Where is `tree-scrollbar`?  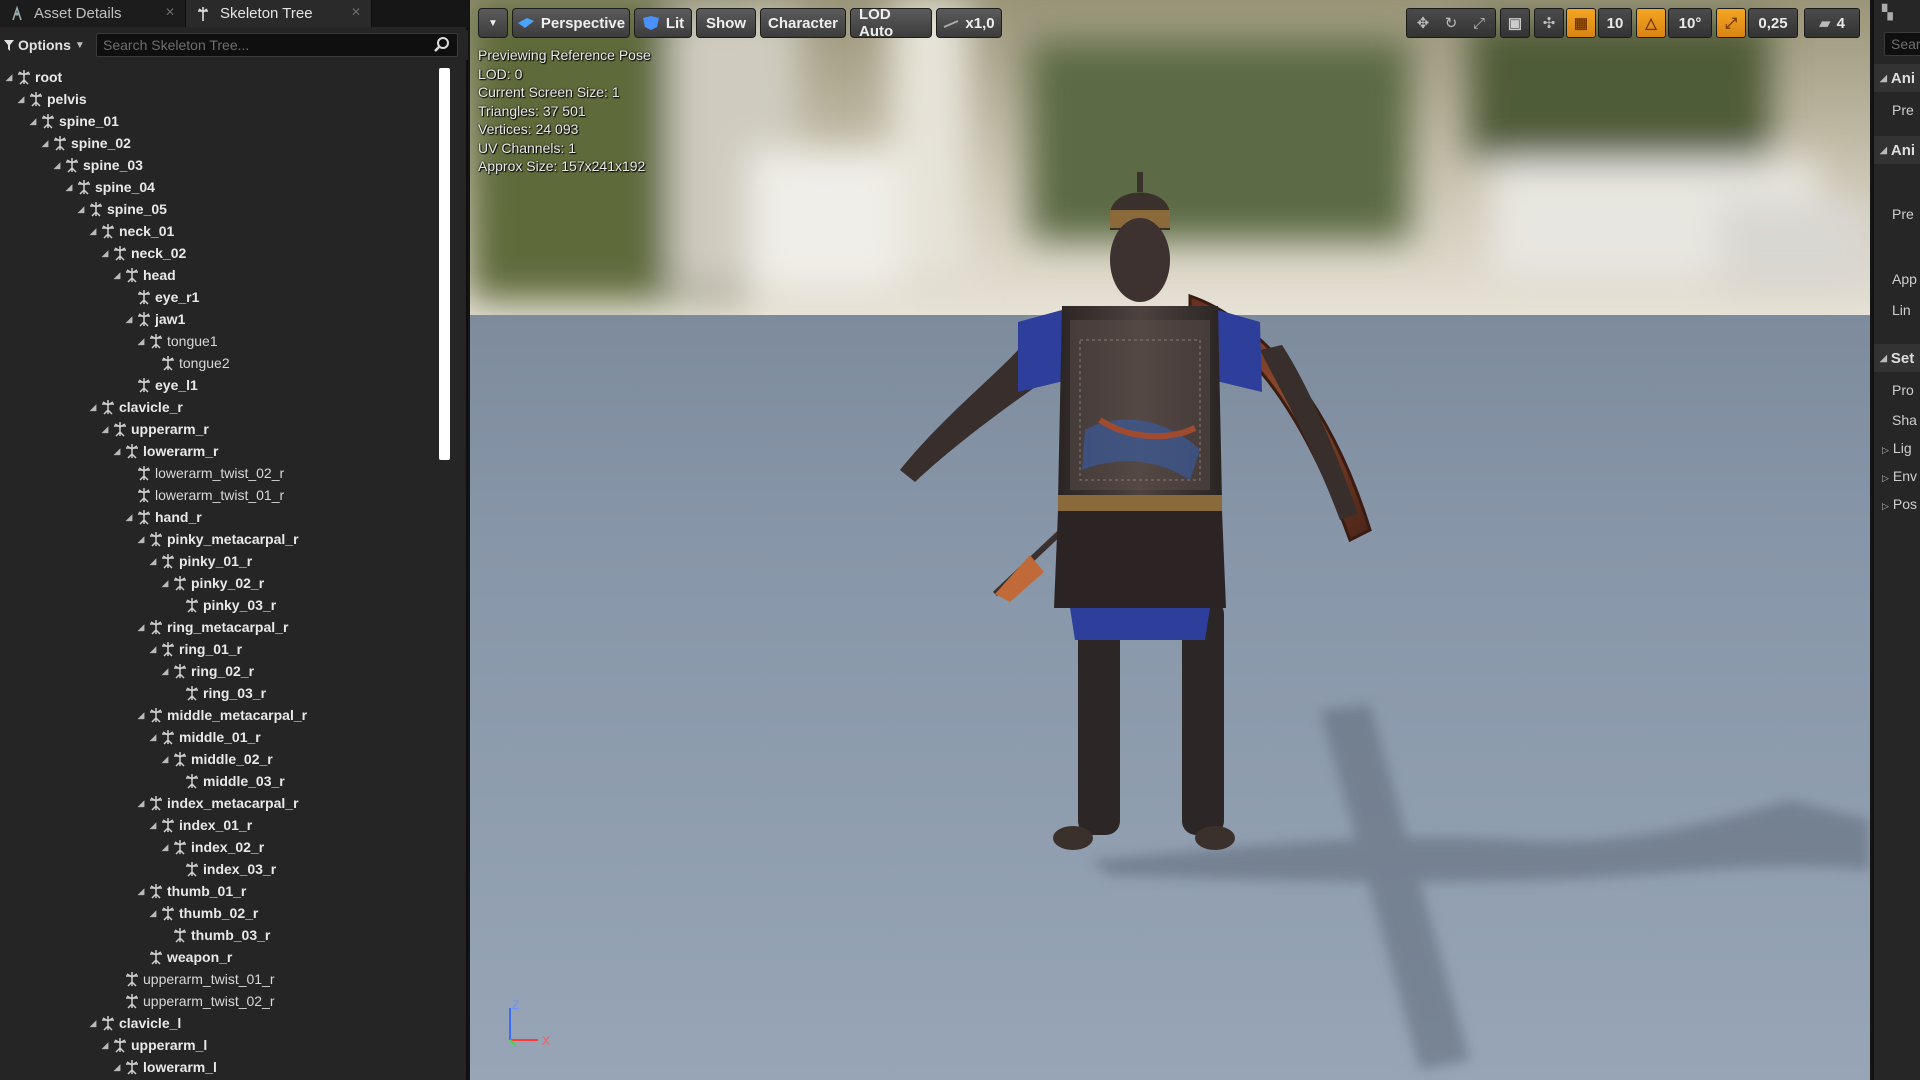 tree-scrollbar is located at coordinates (445, 574).